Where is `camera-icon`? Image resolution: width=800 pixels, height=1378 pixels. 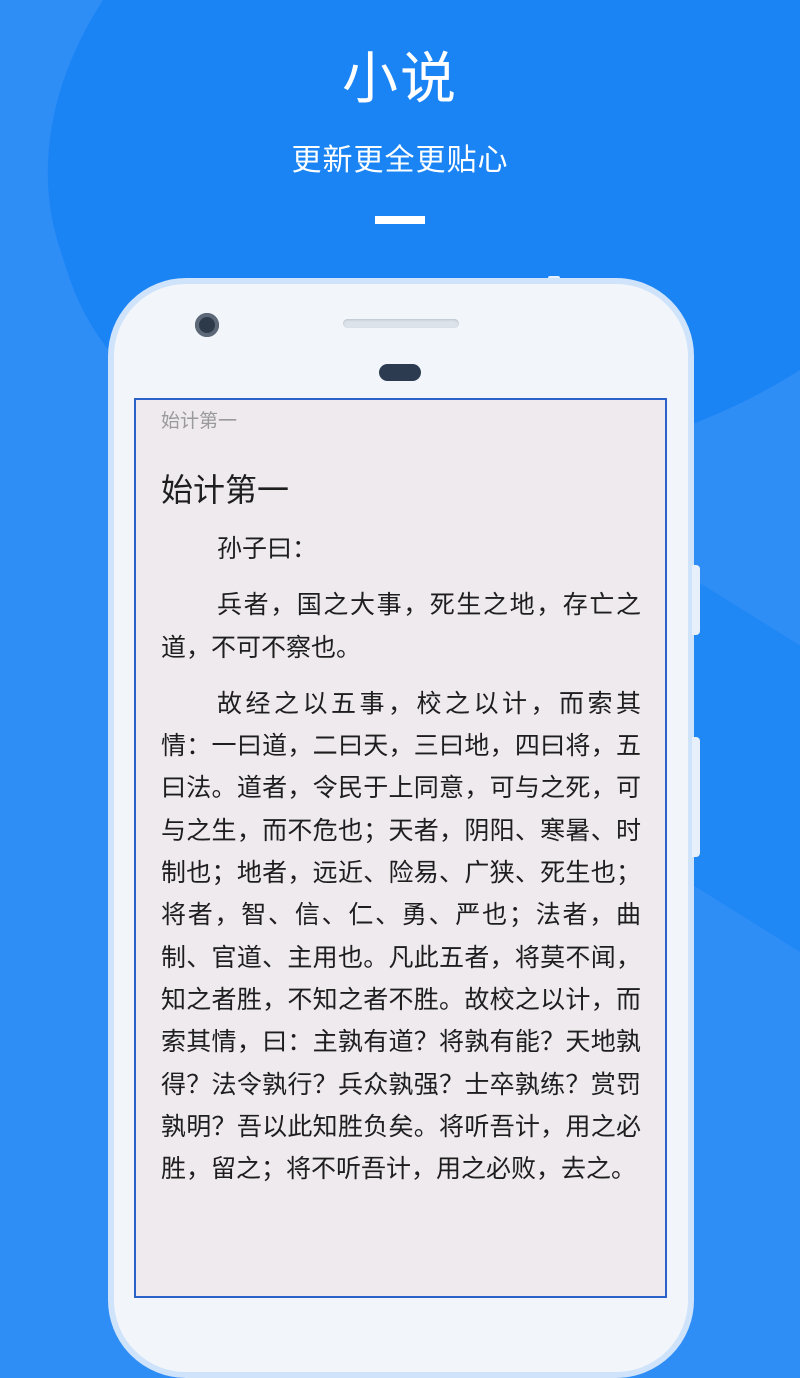 camera-icon is located at coordinates (207, 325).